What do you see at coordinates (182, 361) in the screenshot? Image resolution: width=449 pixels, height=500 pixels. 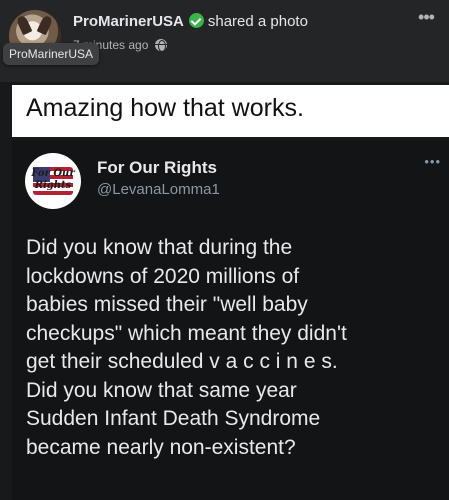 I see `tweet-line: get their scheduled v a c c i n e s.` at bounding box center [182, 361].